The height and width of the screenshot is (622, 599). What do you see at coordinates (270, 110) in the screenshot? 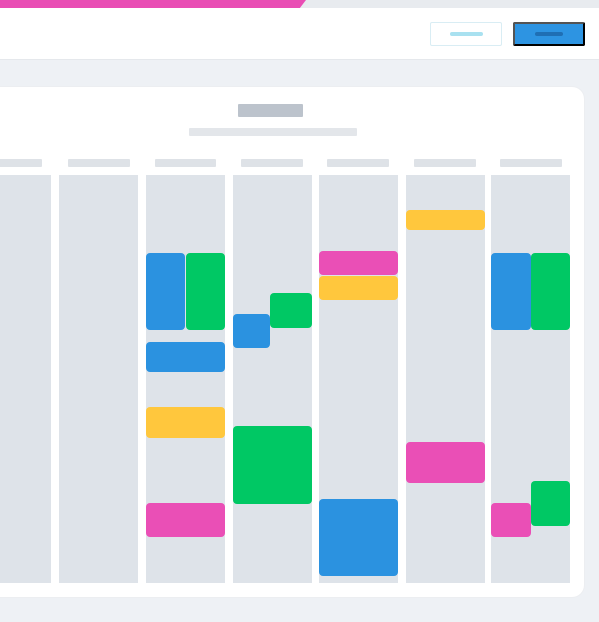
I see `calendar-title` at bounding box center [270, 110].